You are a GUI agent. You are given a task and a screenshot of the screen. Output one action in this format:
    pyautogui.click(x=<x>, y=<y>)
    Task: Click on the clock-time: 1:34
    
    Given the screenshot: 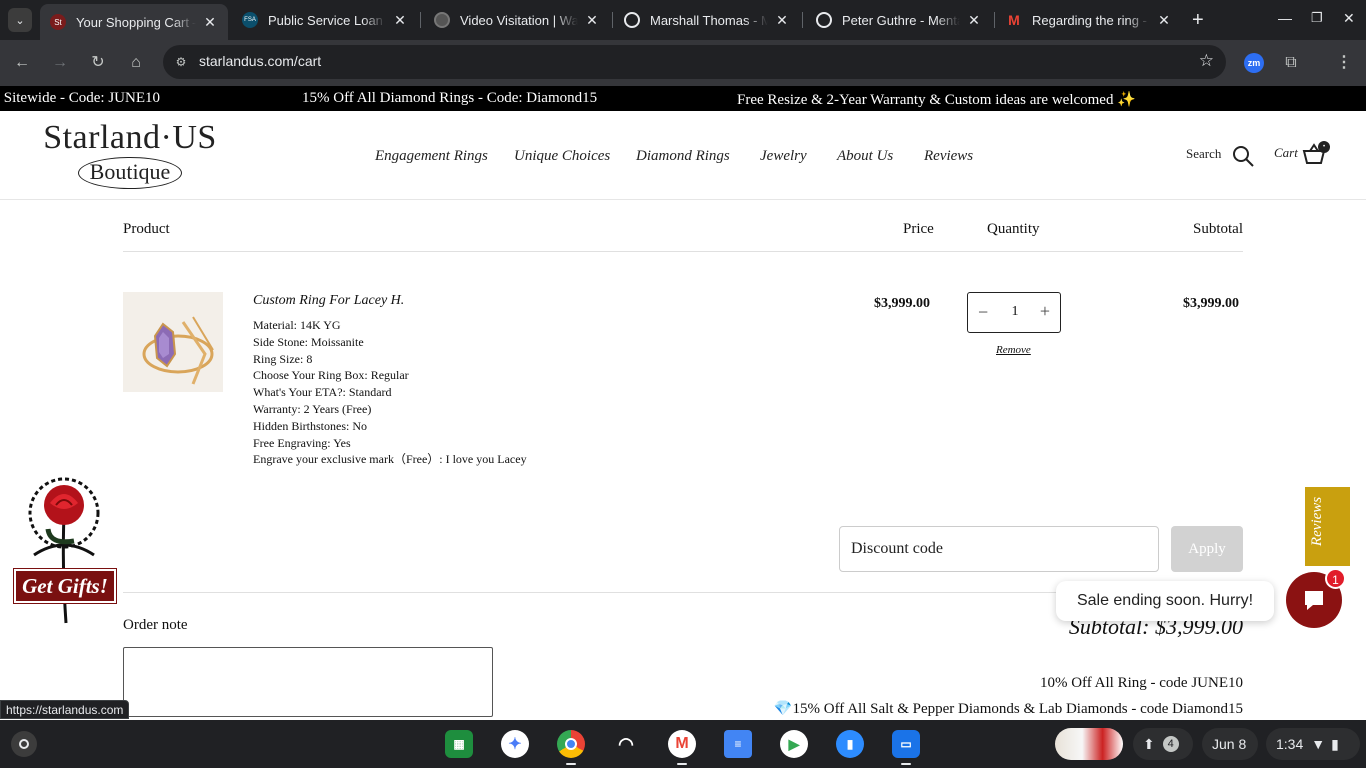 What is the action you would take?
    pyautogui.click(x=1290, y=744)
    